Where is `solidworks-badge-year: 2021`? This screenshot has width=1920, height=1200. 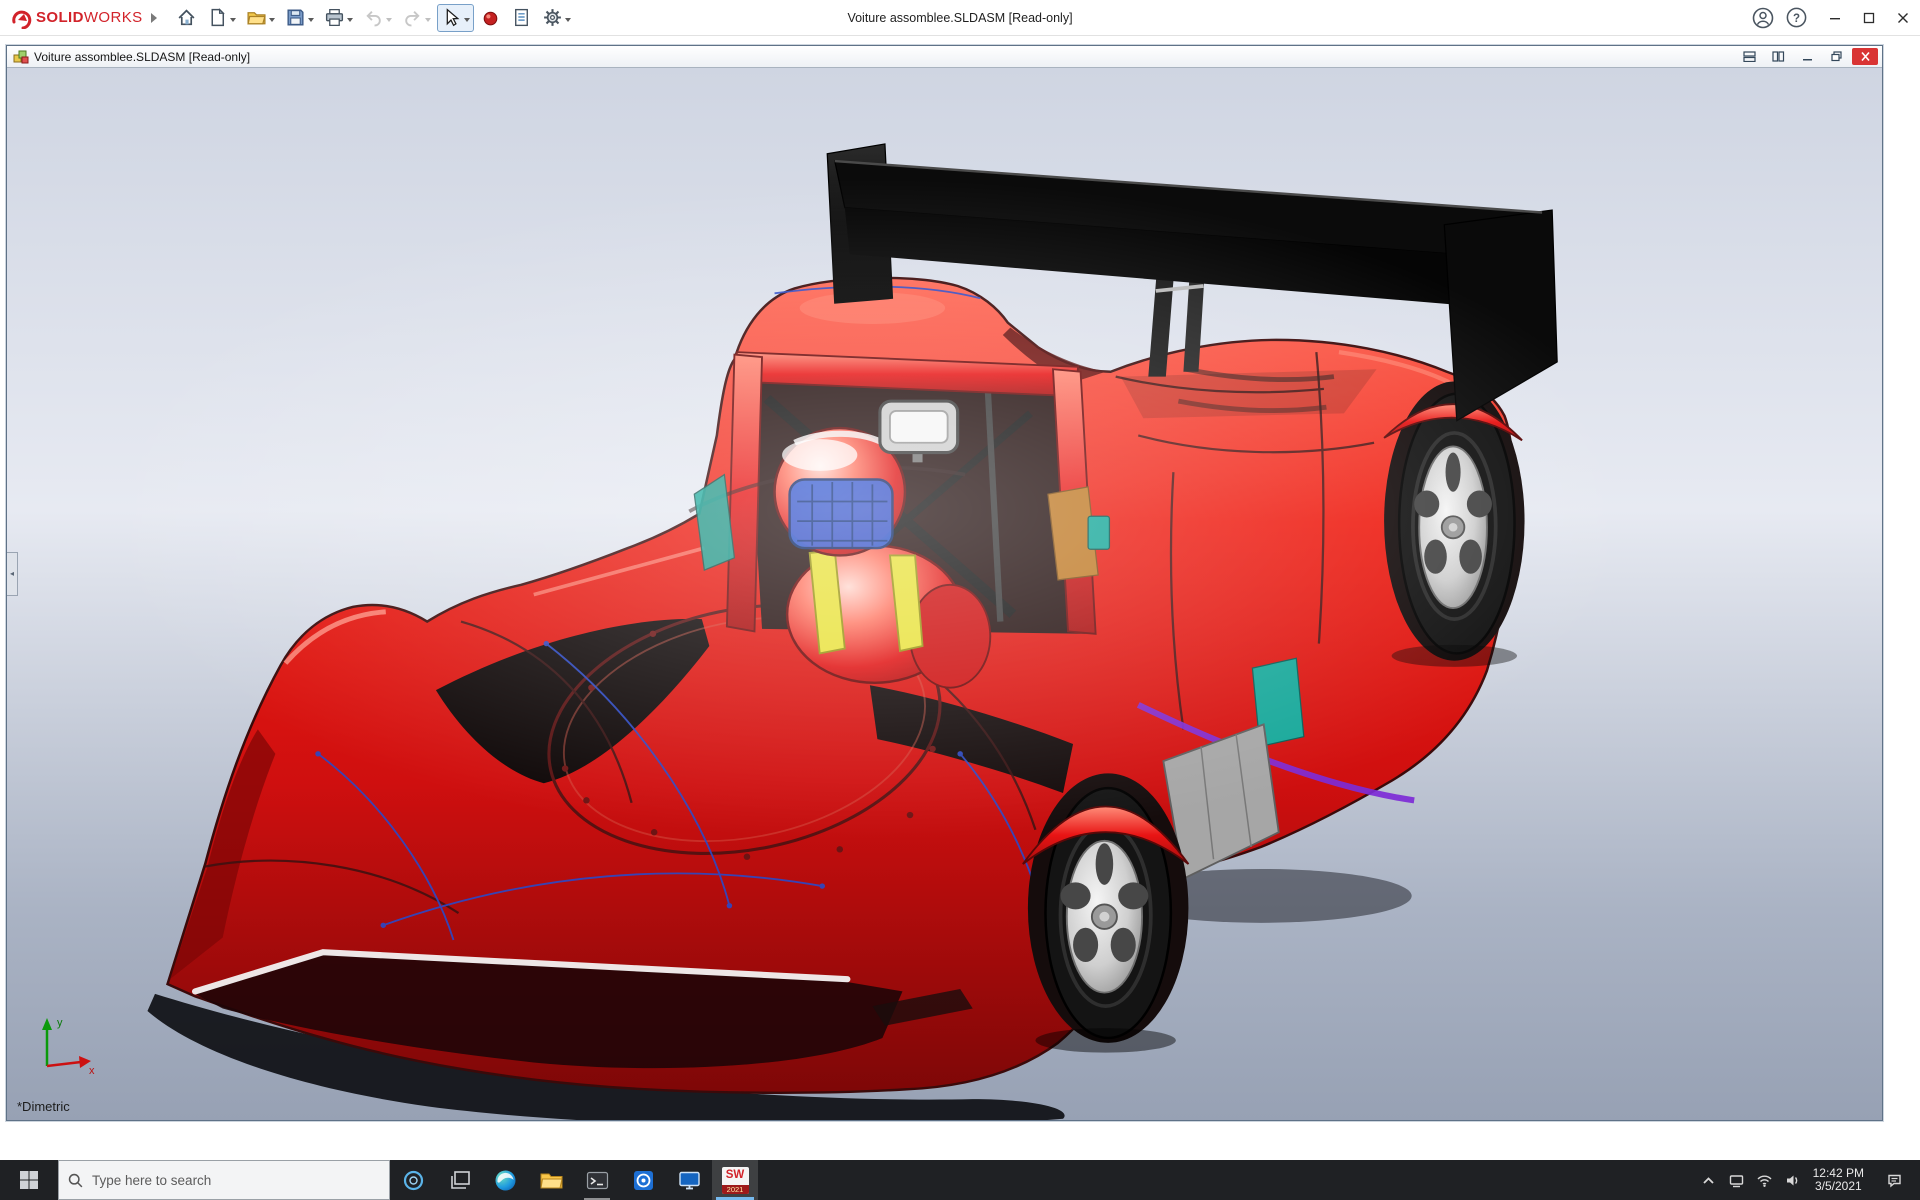 solidworks-badge-year: 2021 is located at coordinates (735, 1189).